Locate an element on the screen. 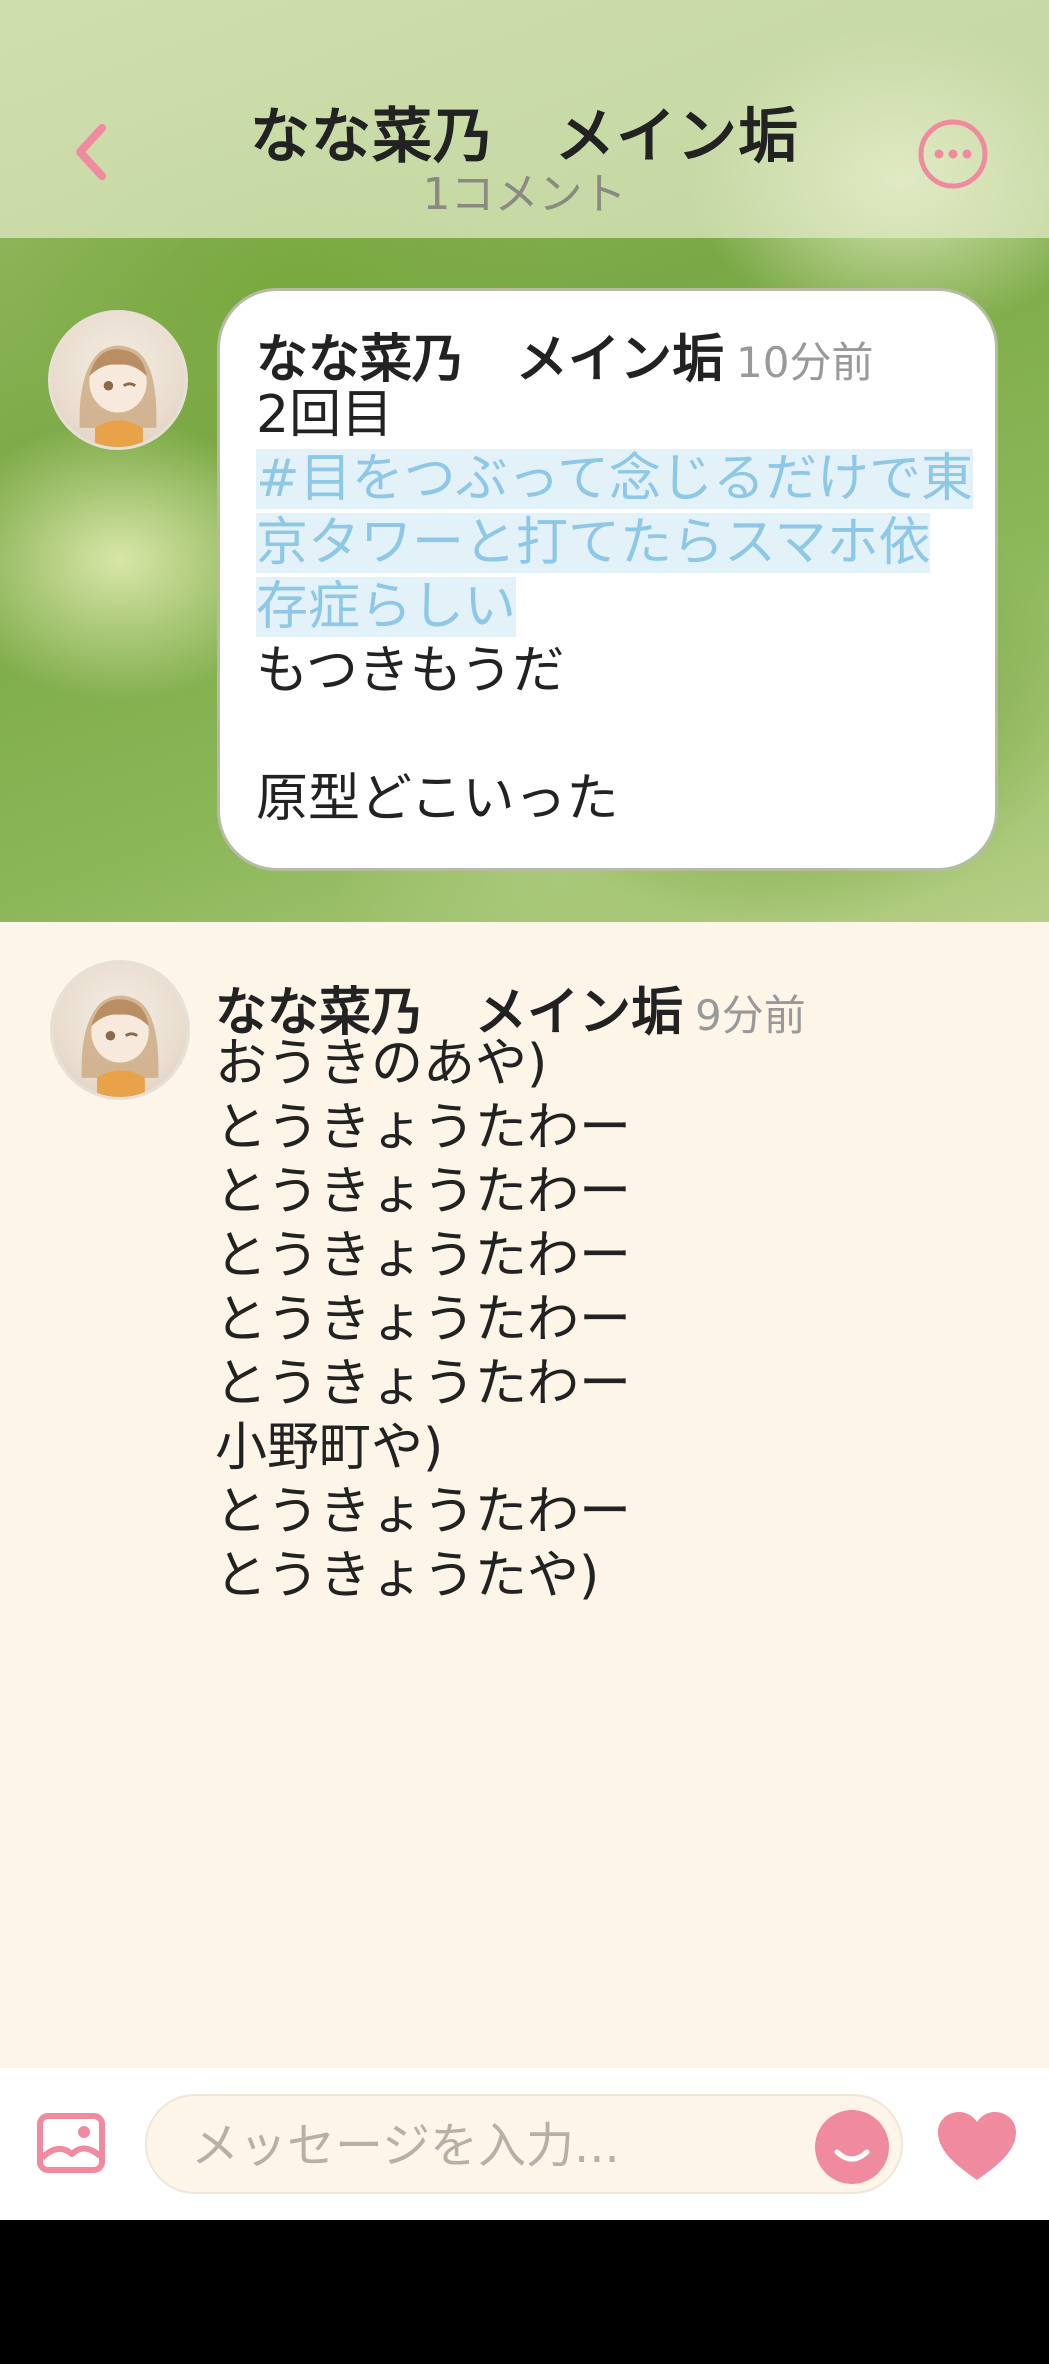 The image size is (1049, 2364). comment-author-avatar is located at coordinates (120, 1030).